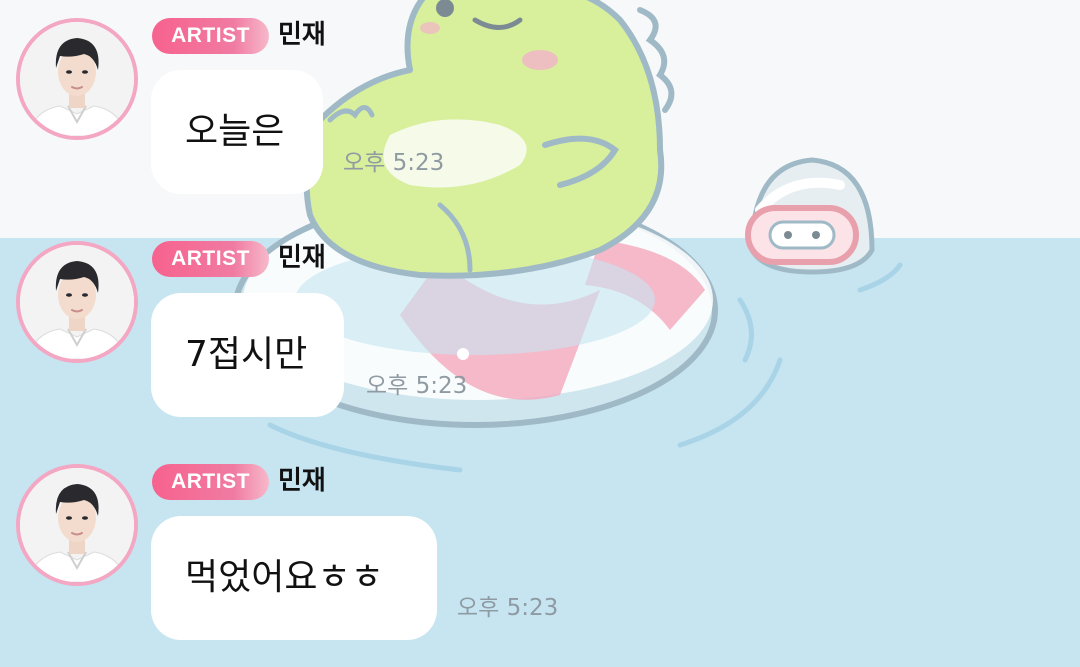 The height and width of the screenshot is (667, 1080). Describe the element at coordinates (237, 132) in the screenshot. I see `message-bubble: 오늘은` at that location.